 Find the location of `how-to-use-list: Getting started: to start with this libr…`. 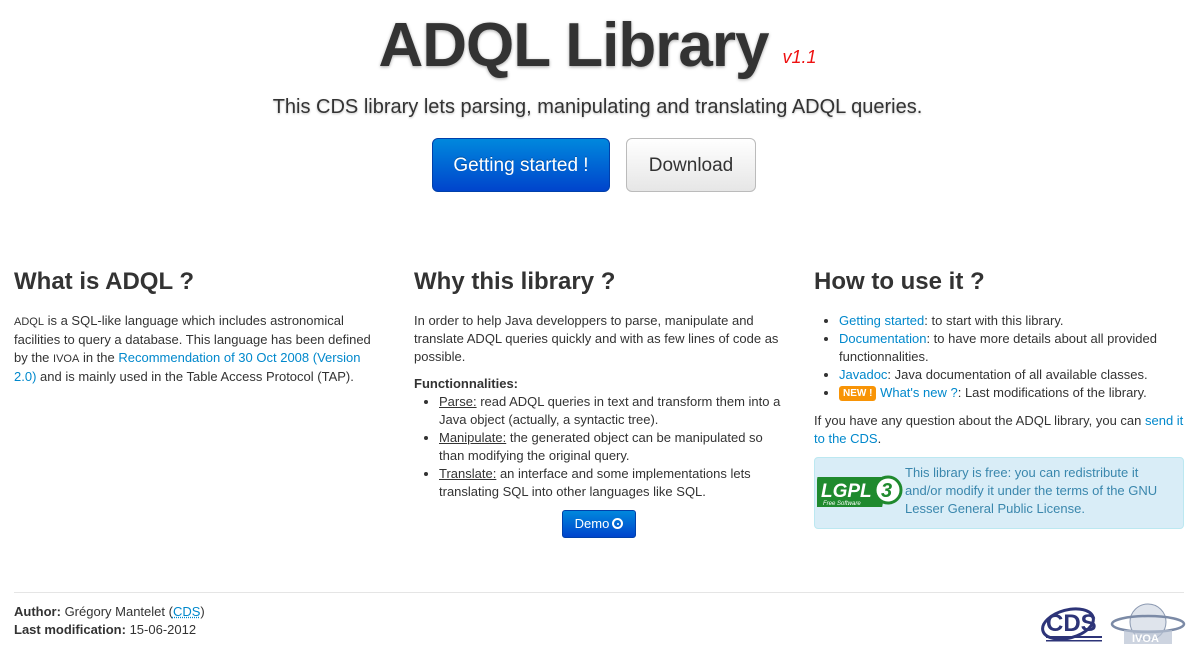

how-to-use-list: Getting started: to start with this libr… is located at coordinates (1000, 357).